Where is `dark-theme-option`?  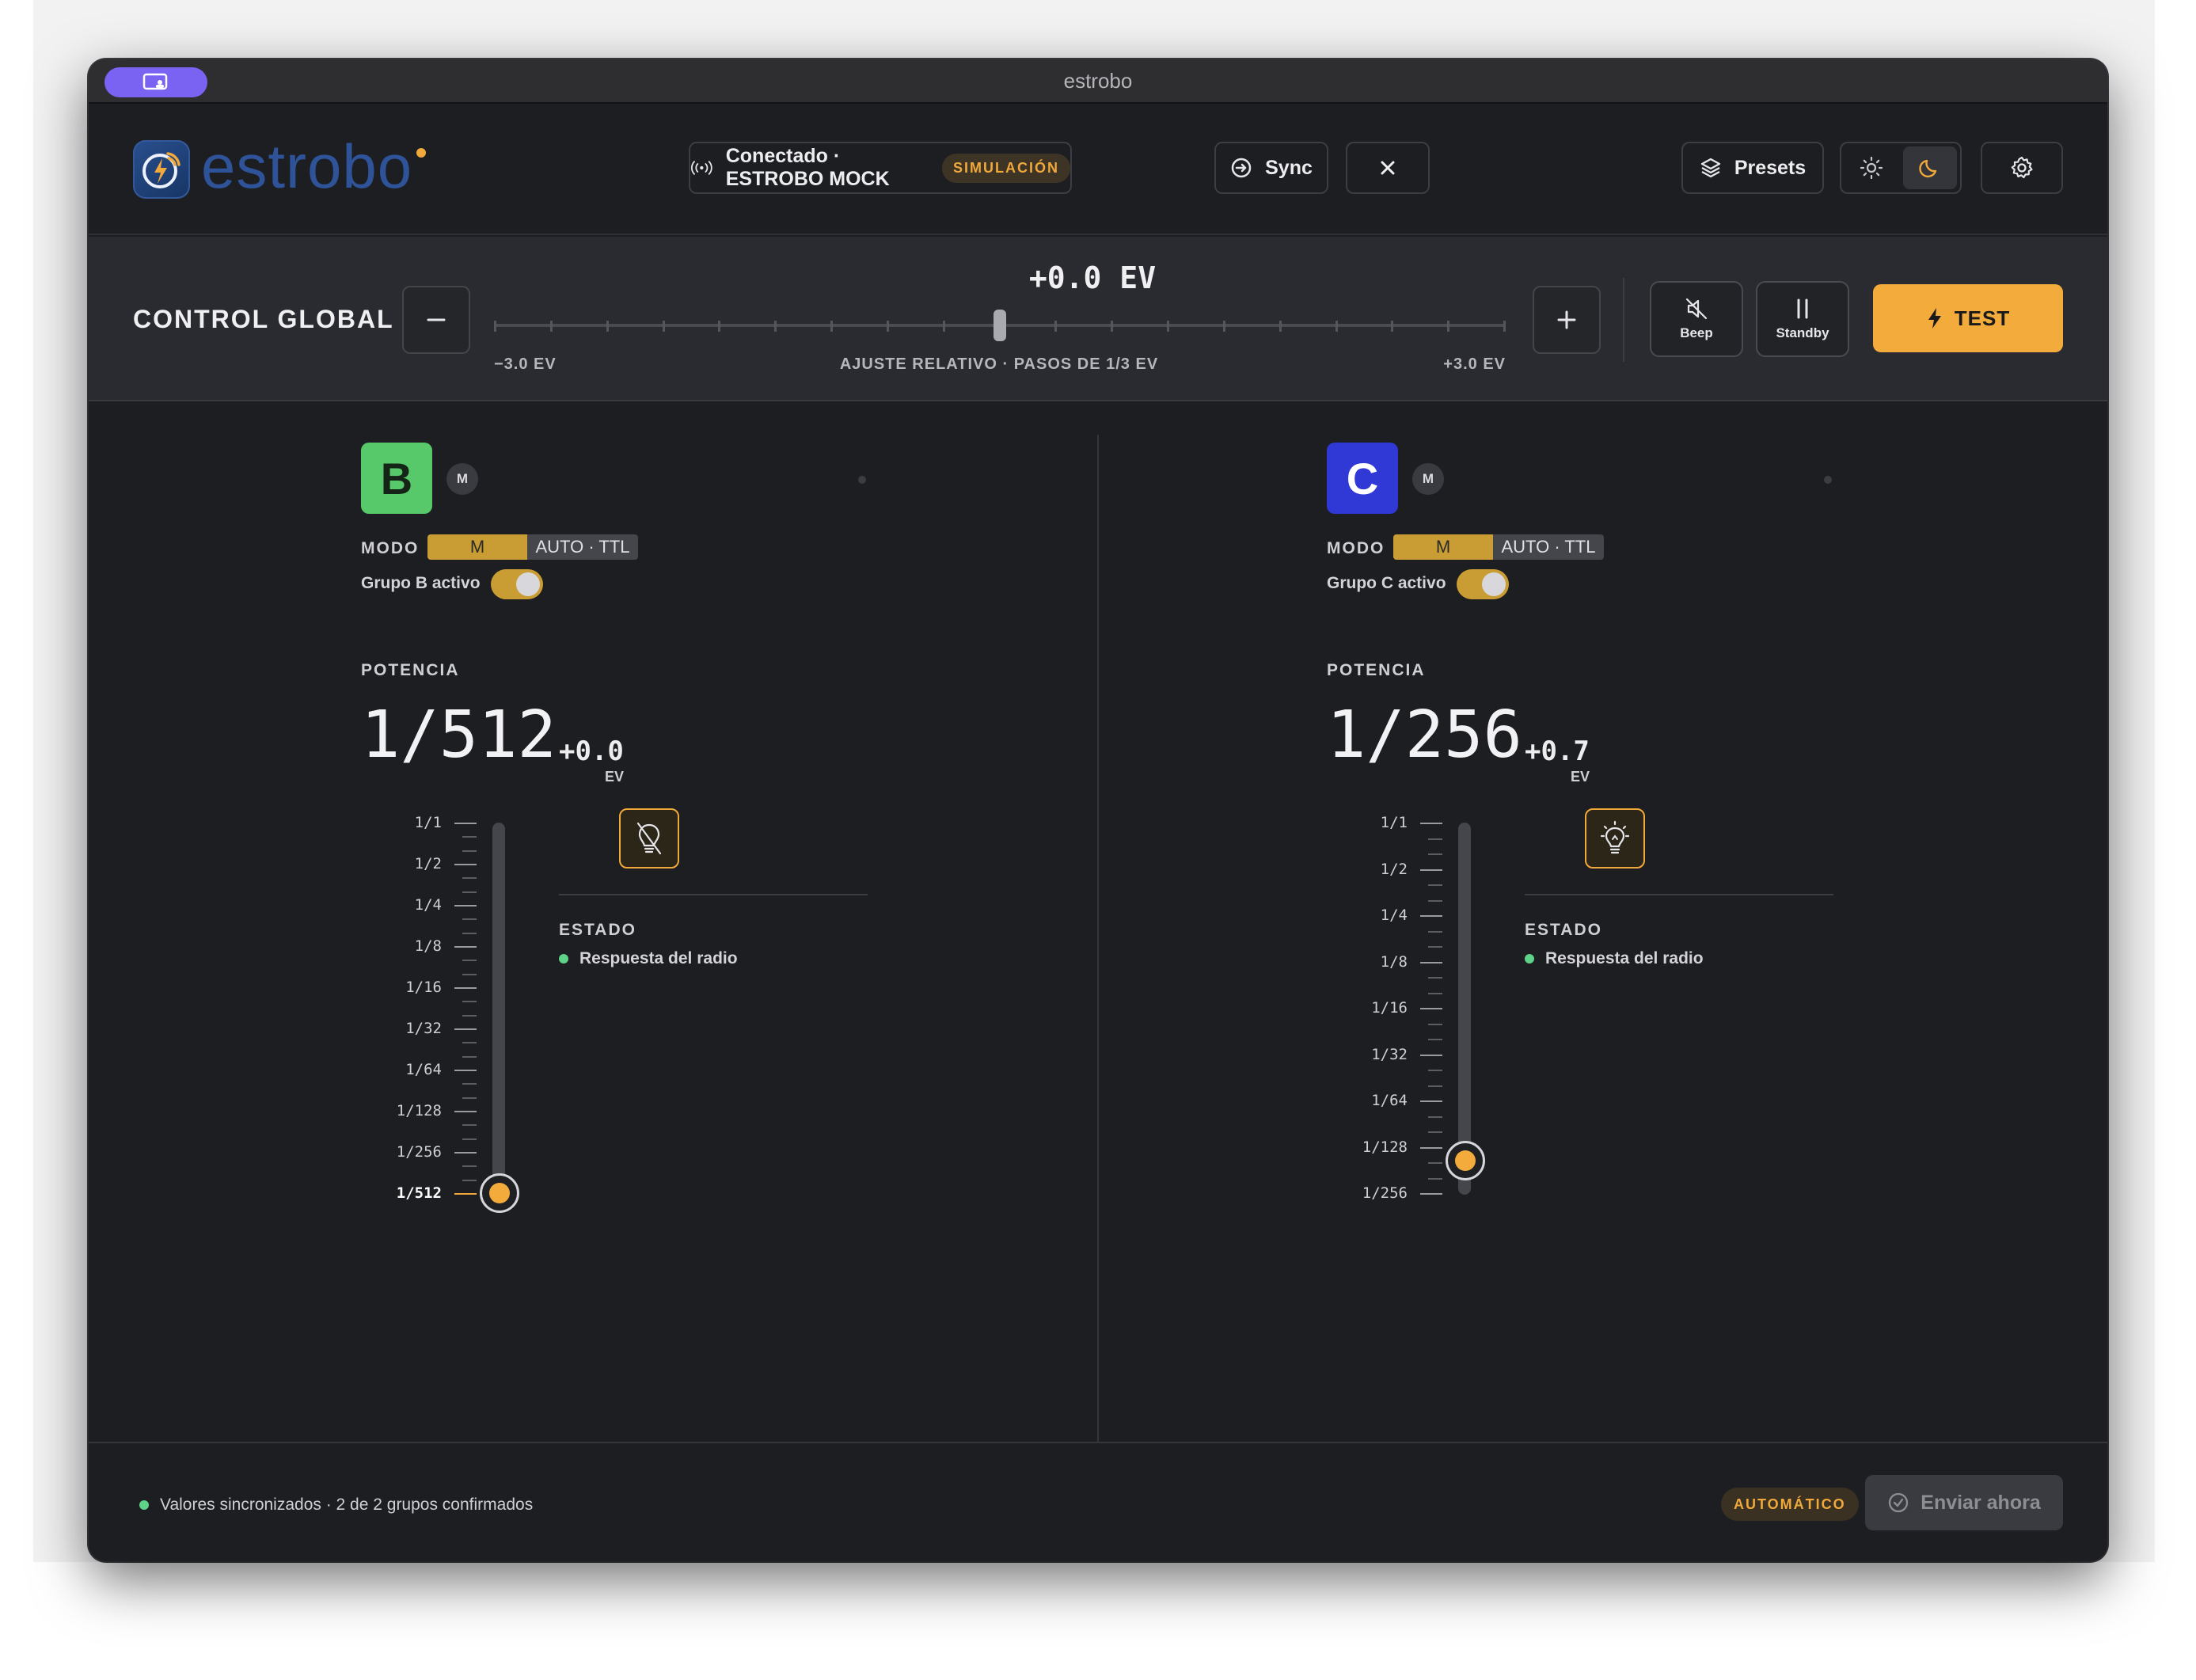 dark-theme-option is located at coordinates (1930, 167).